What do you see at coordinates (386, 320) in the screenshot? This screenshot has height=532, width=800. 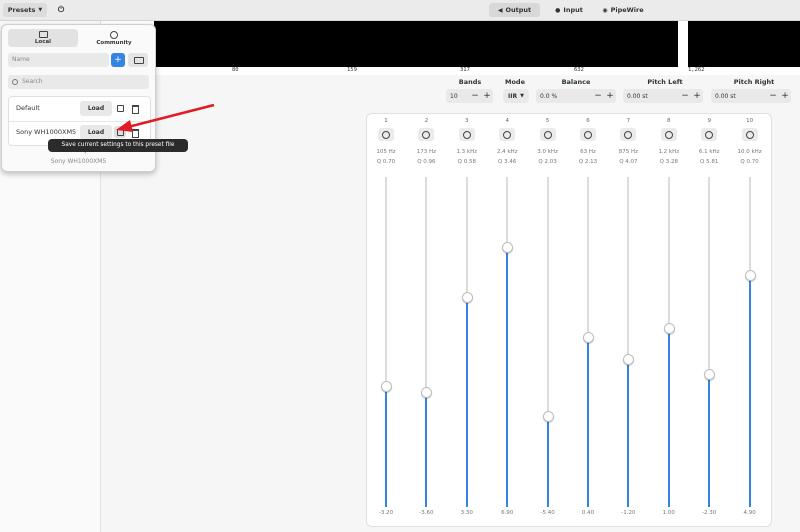 I see `band-1: 1 105 Hz Q 0.70 -3.20` at bounding box center [386, 320].